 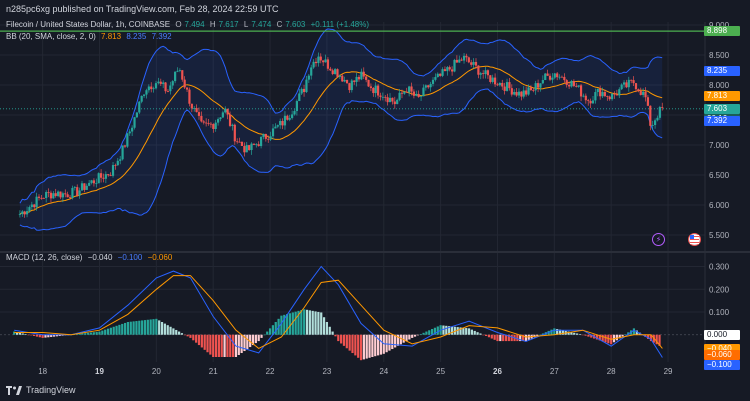 I want to click on time-tick-label: 25, so click(x=440, y=371).